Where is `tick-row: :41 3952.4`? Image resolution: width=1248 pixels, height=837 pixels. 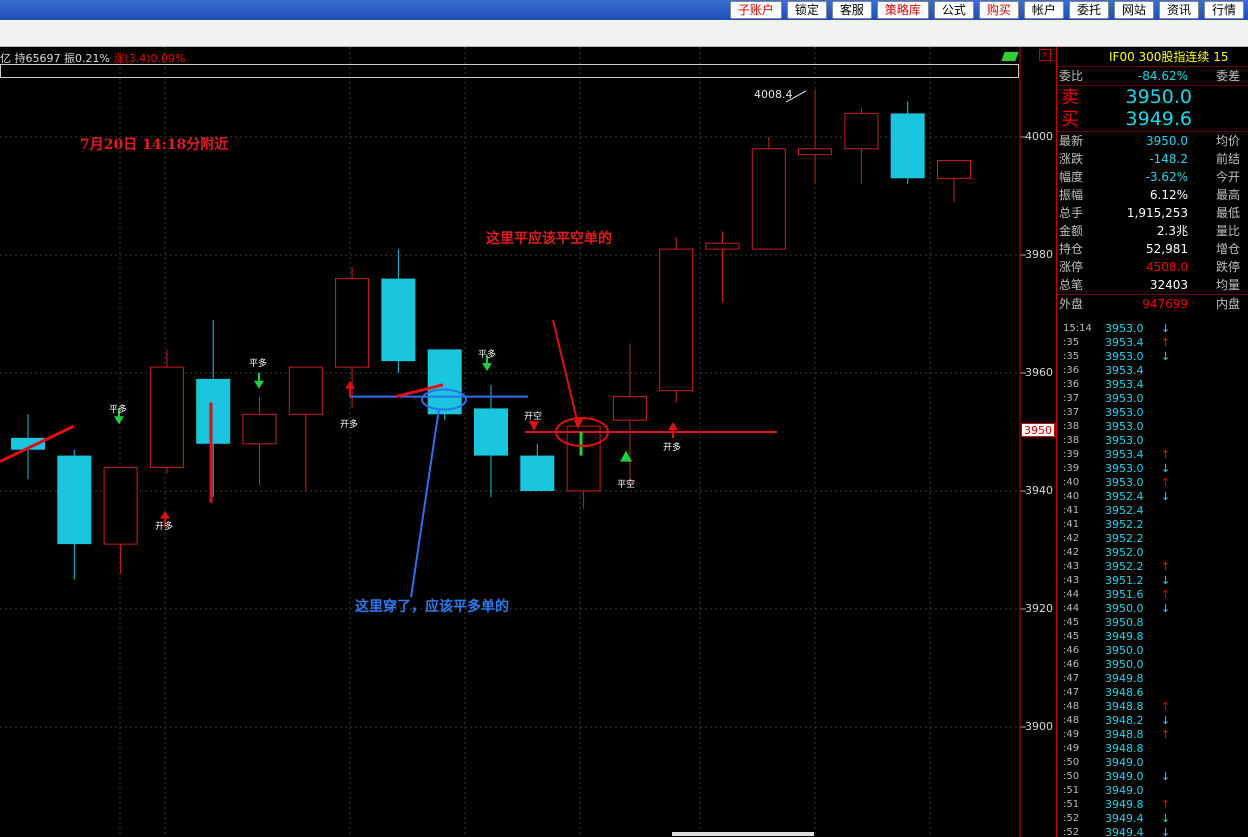 tick-row: :41 3952.4 is located at coordinates (1152, 511).